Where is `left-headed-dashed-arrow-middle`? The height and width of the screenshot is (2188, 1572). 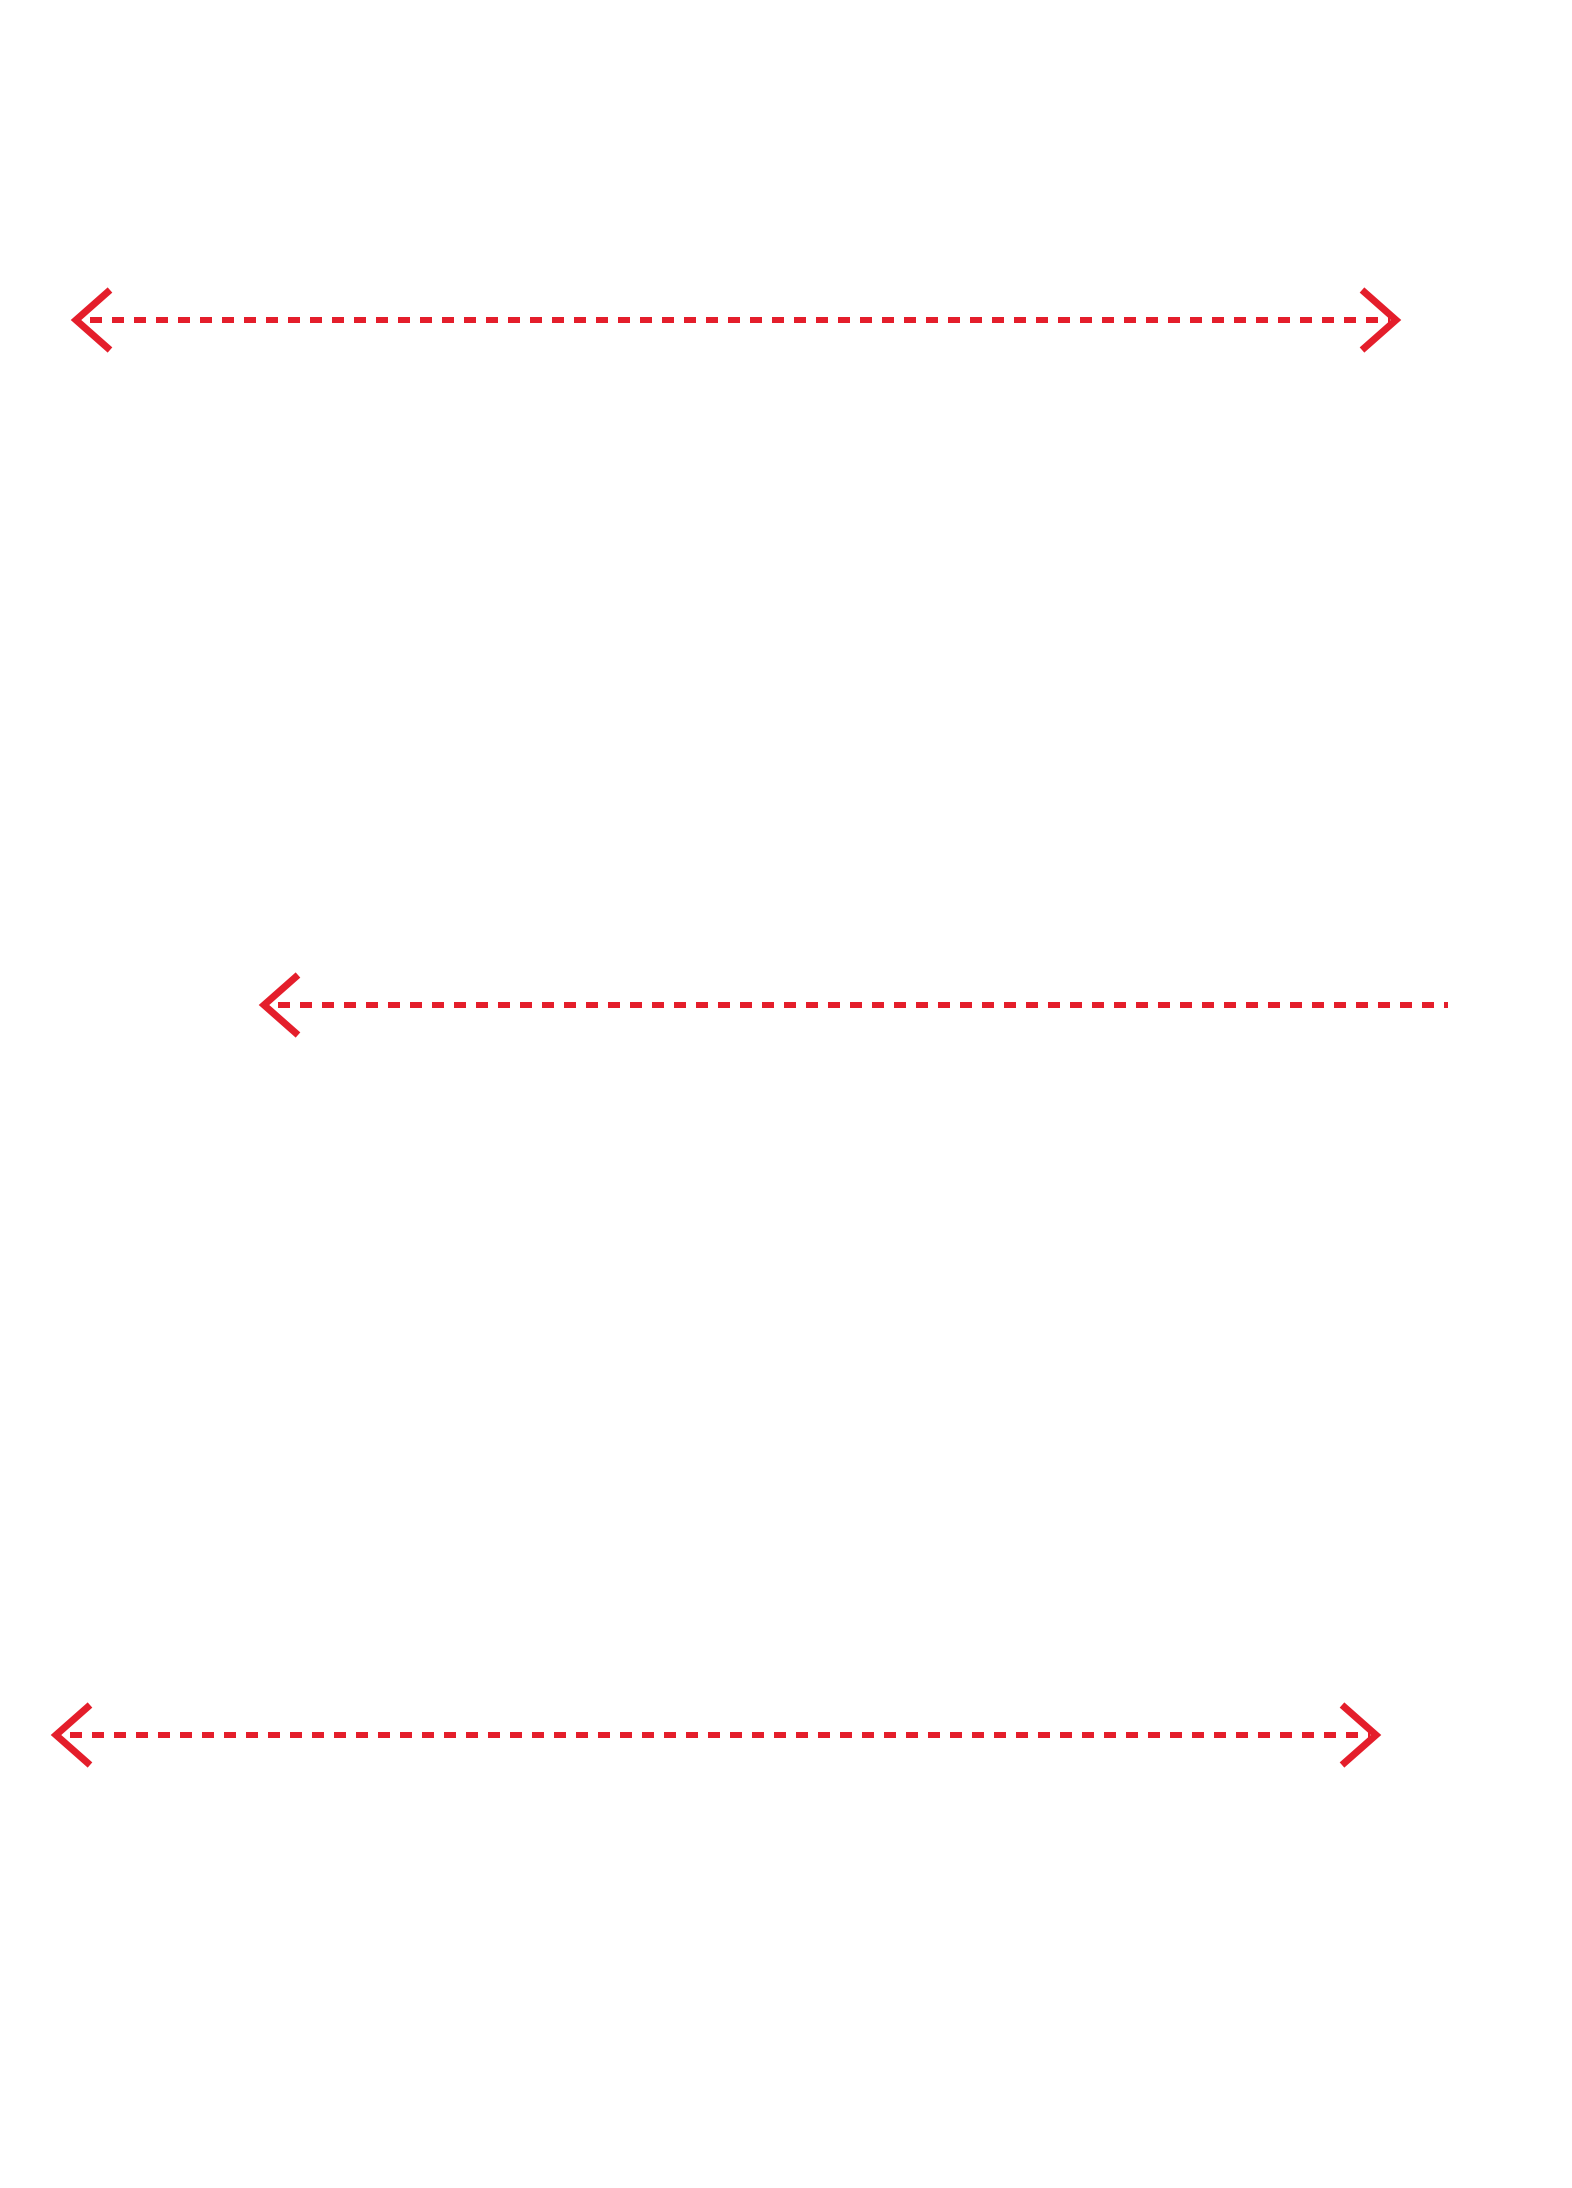
left-headed-dashed-arrow-middle is located at coordinates (853, 1005).